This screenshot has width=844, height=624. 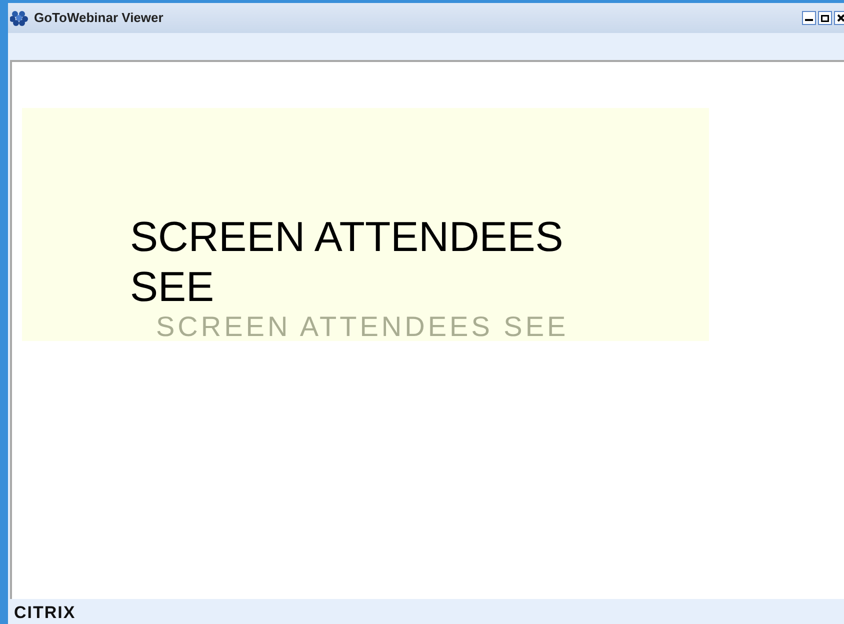 What do you see at coordinates (362, 327) in the screenshot?
I see `slide-caption: SCREEN ATTENDEES SEE` at bounding box center [362, 327].